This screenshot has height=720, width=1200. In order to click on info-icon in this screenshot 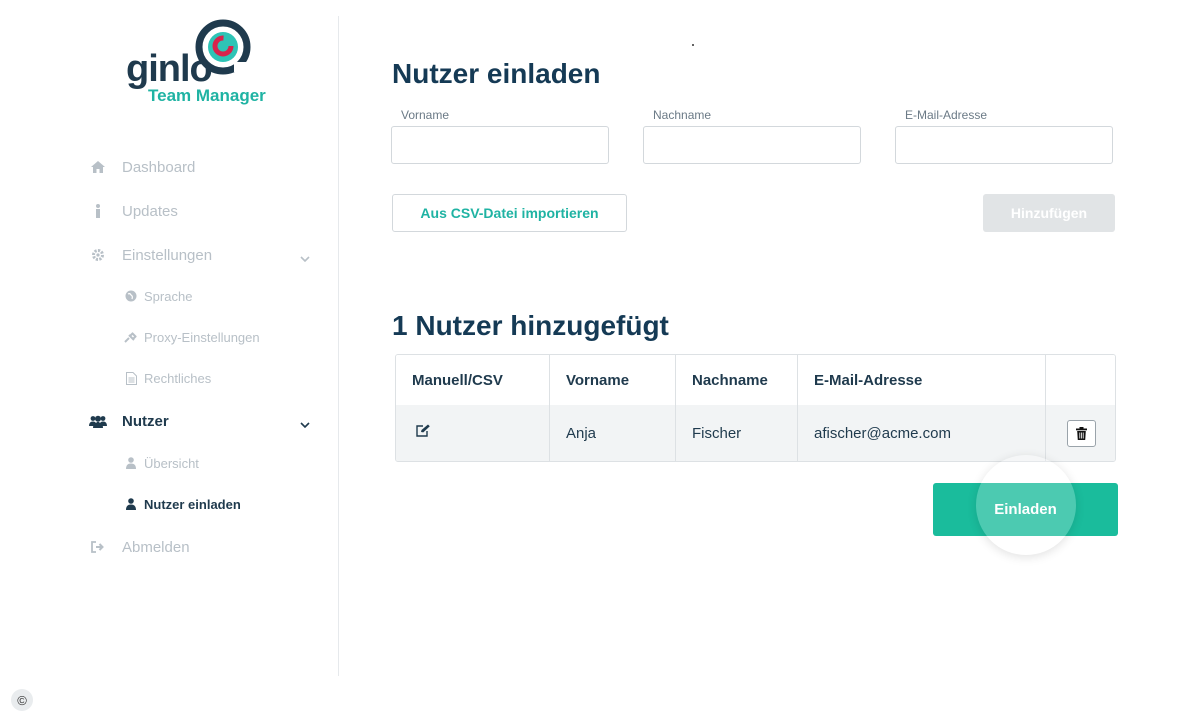, I will do `click(98, 211)`.